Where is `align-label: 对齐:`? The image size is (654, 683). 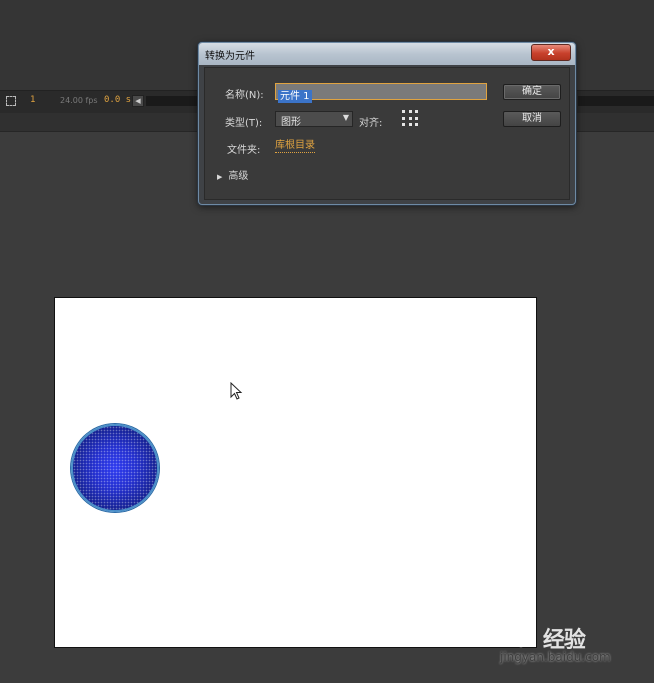 align-label: 对齐: is located at coordinates (371, 123).